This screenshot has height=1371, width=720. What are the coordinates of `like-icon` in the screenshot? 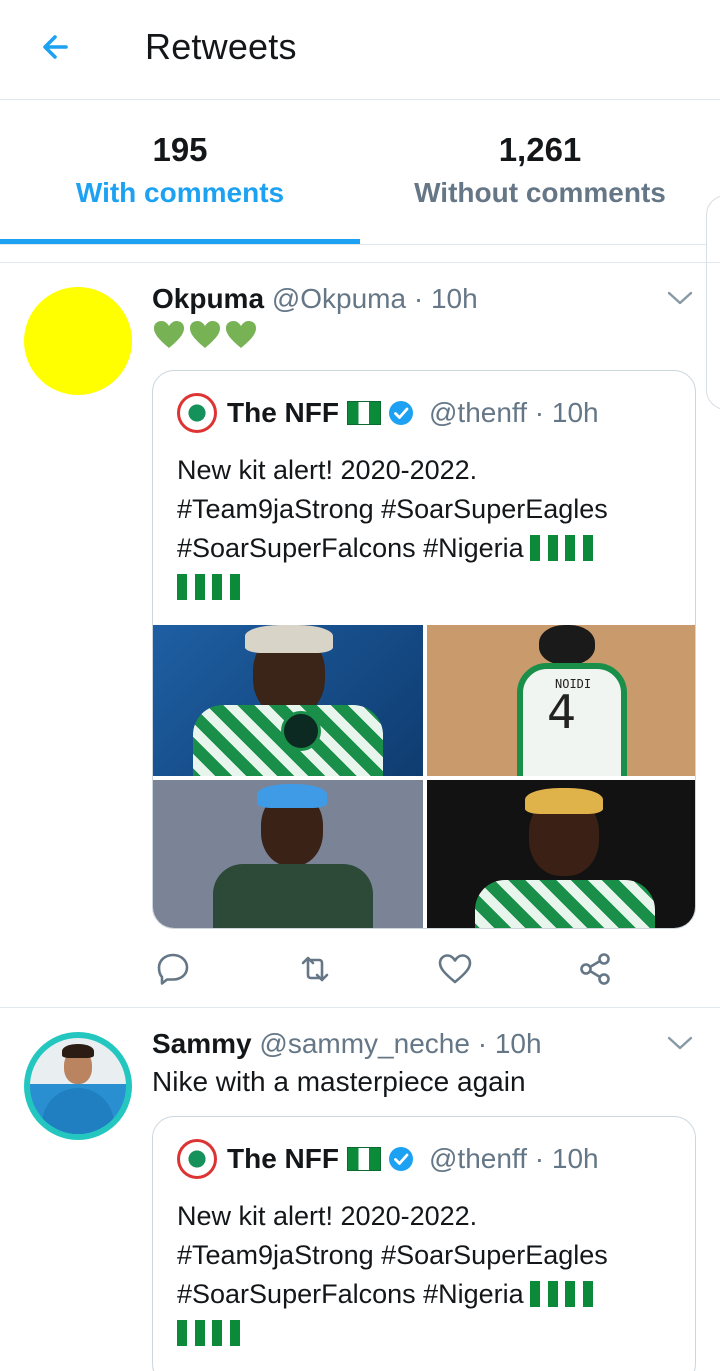 It's located at (455, 969).